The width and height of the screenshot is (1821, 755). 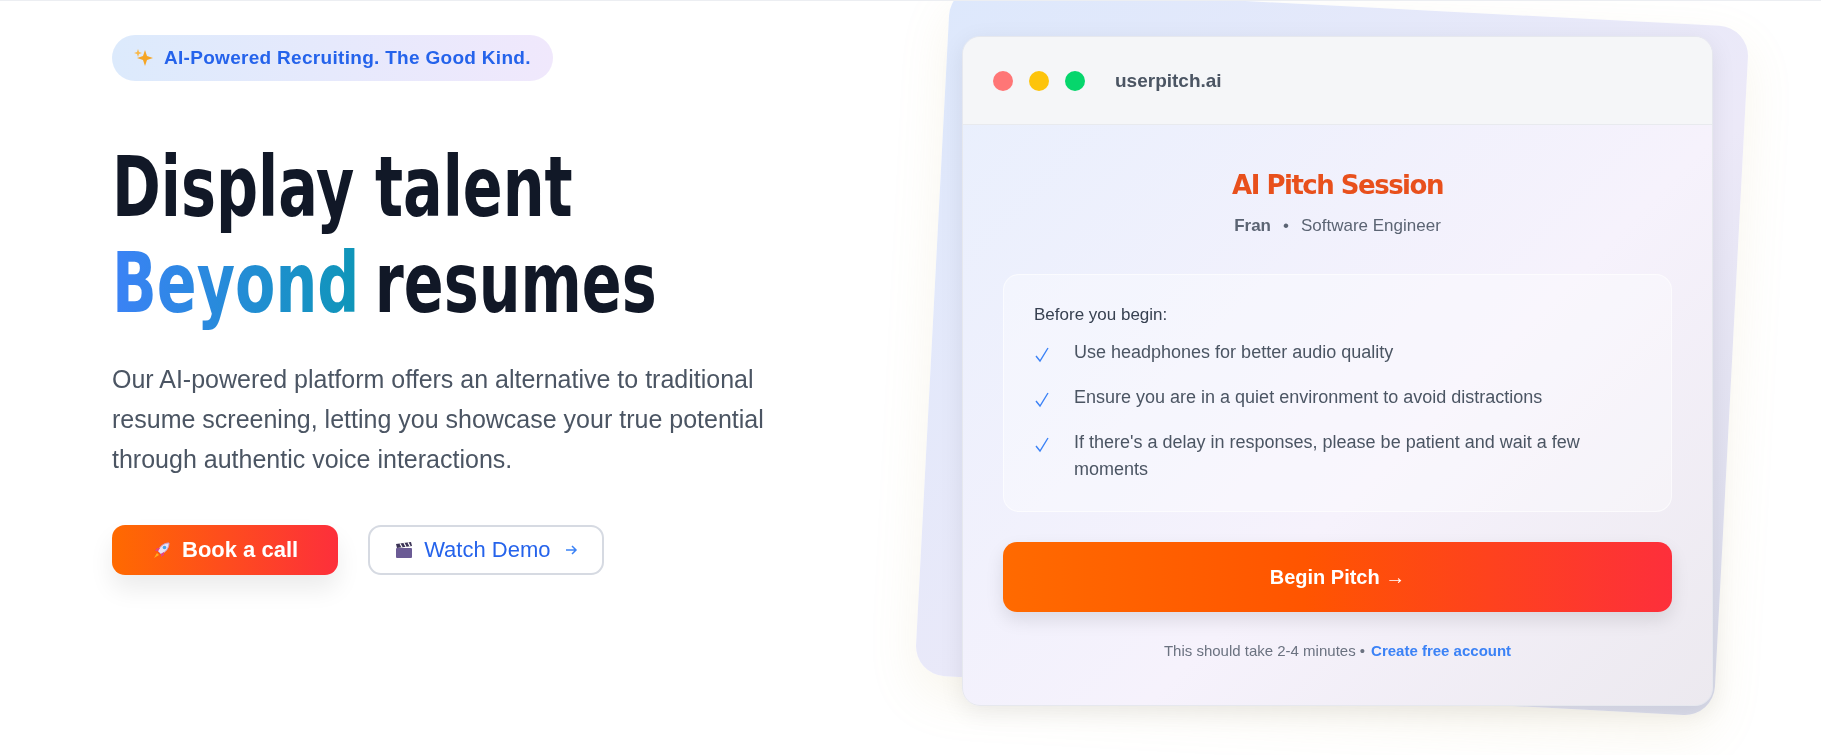 What do you see at coordinates (1101, 315) in the screenshot?
I see `checklist-title: Before you begin:` at bounding box center [1101, 315].